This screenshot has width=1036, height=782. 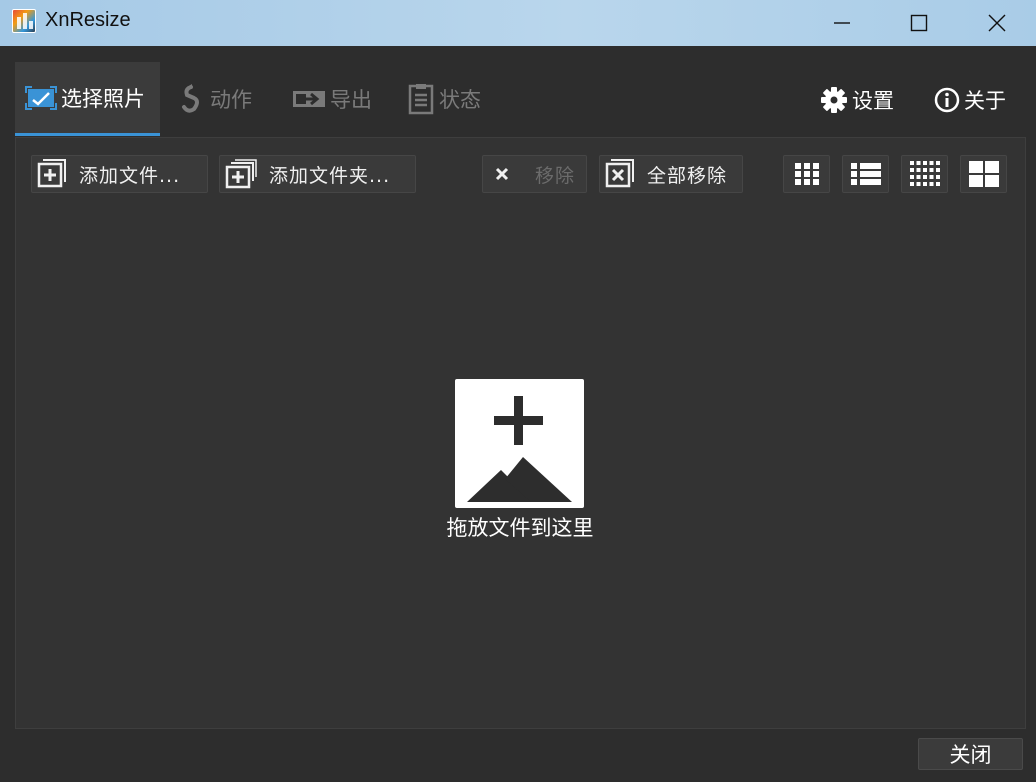 I want to click on small-thumbnails-view-icon, so click(x=806, y=174).